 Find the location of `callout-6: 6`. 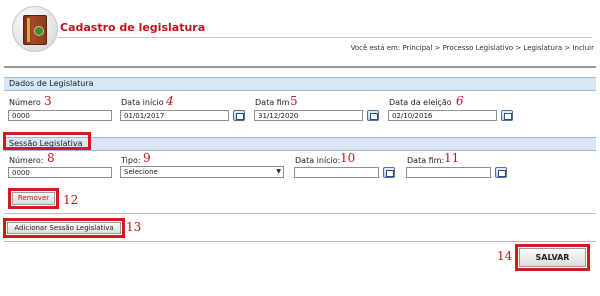

callout-6: 6 is located at coordinates (460, 101).